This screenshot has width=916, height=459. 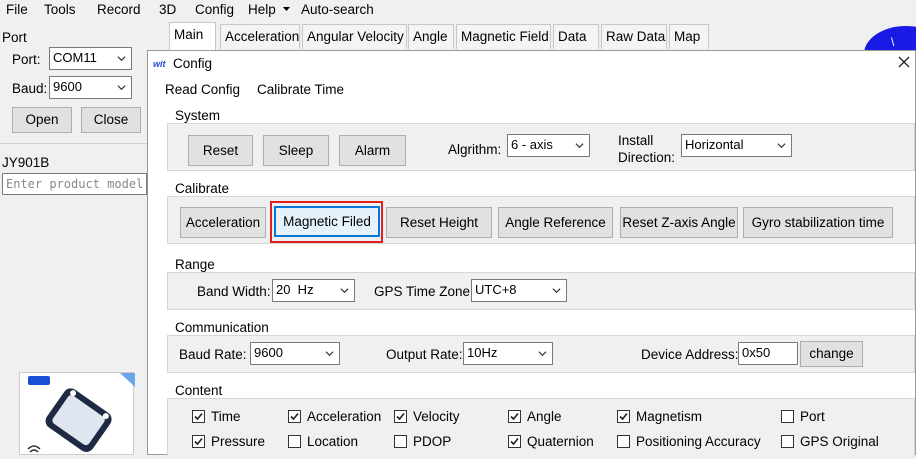 I want to click on tab-acceleration: Acceleration, so click(x=260, y=36).